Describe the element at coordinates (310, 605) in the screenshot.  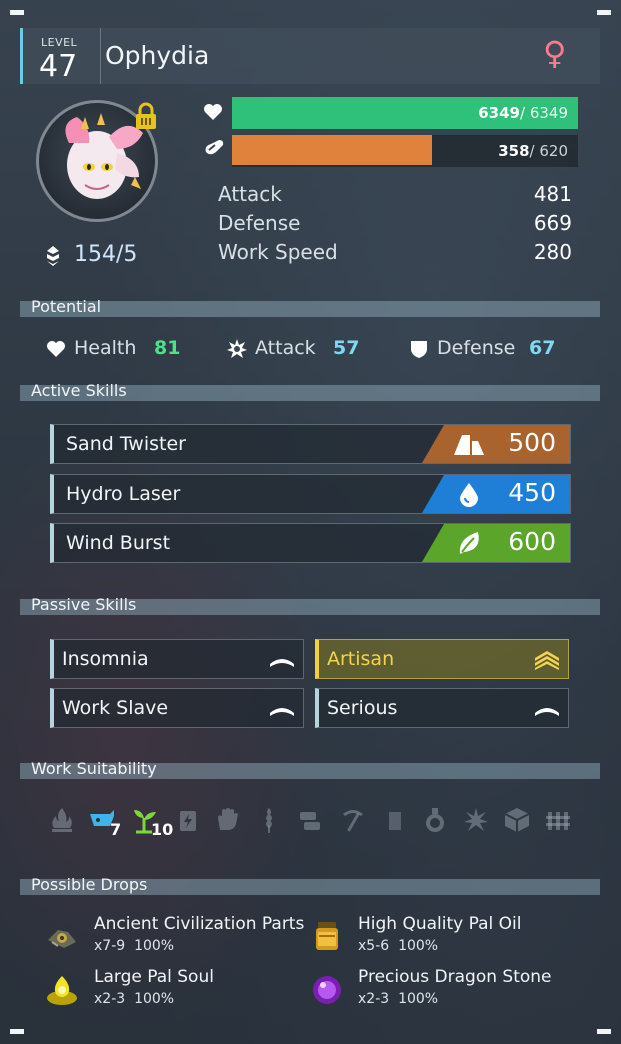
I see `section-passive-skills: Passive Skills` at that location.